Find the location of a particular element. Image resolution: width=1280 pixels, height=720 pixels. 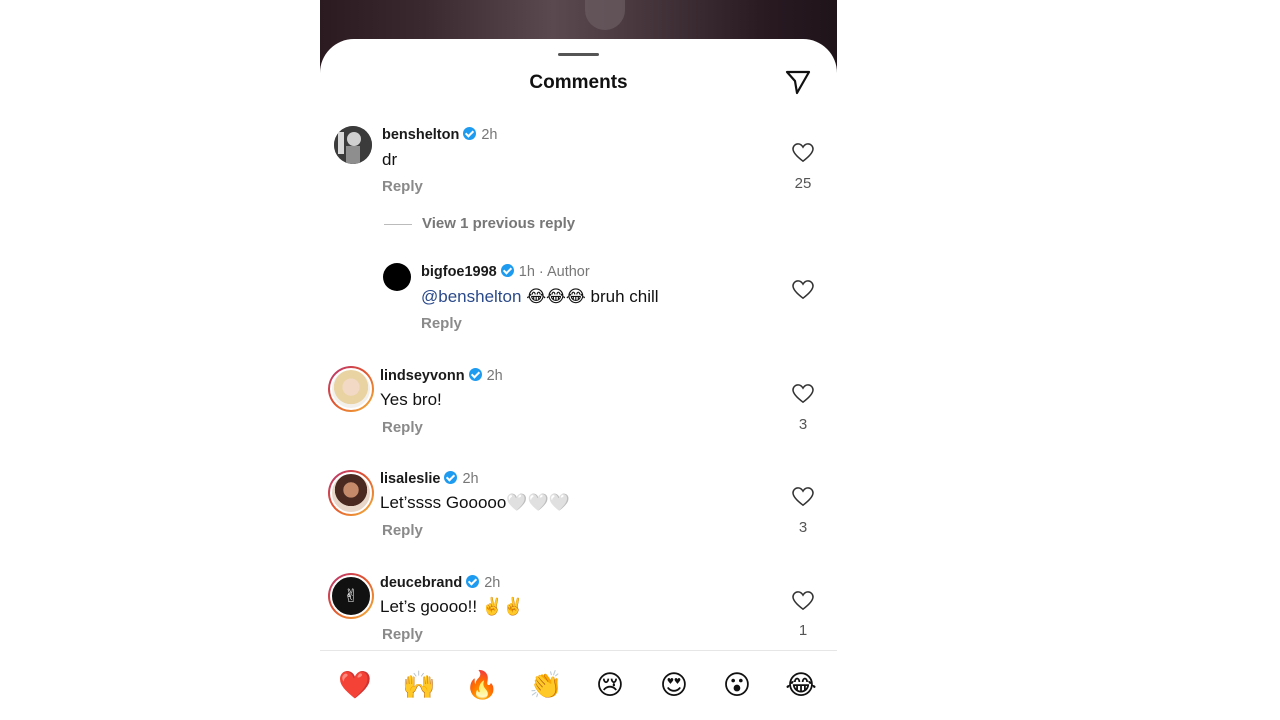

reaction-clap: 👏 is located at coordinates (546, 685).